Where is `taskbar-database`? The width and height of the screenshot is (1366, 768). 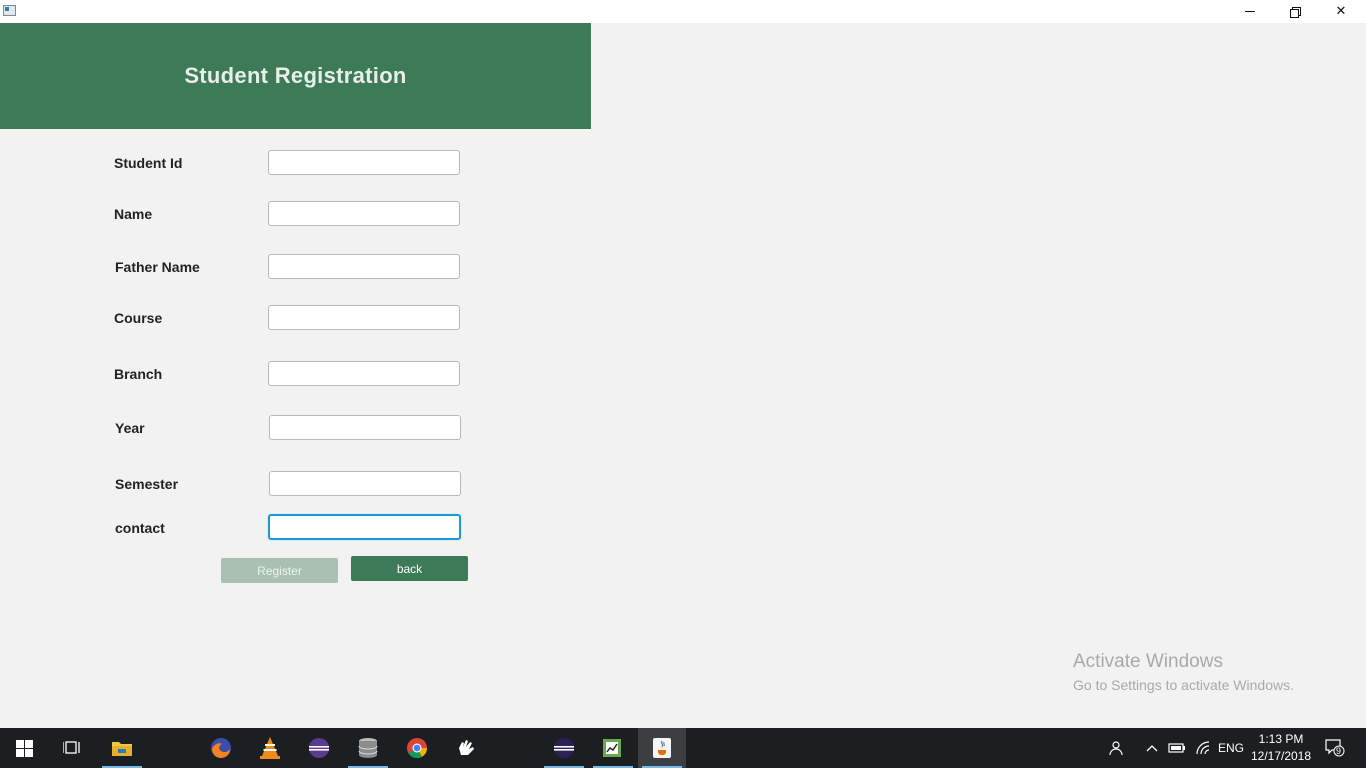 taskbar-database is located at coordinates (368, 748).